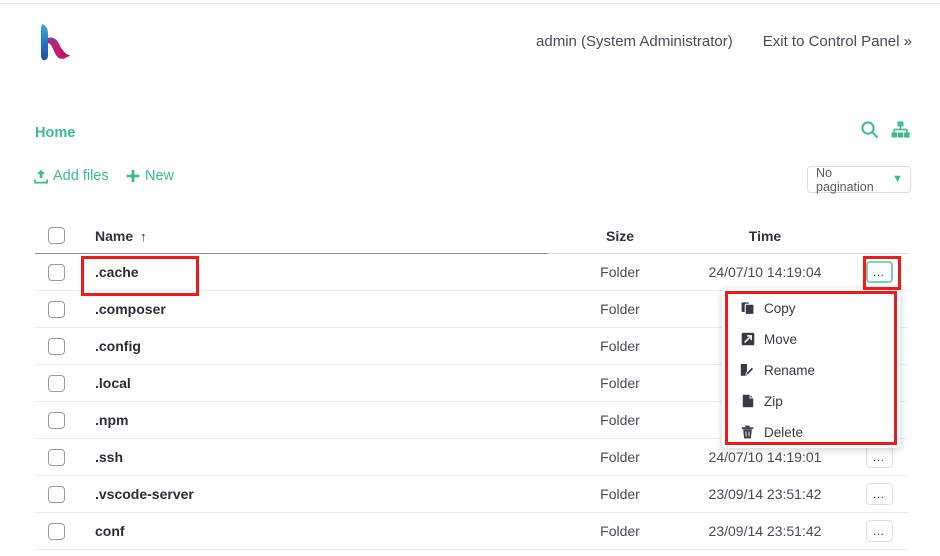 The image size is (940, 556). I want to click on file-name: .local, so click(320, 383).